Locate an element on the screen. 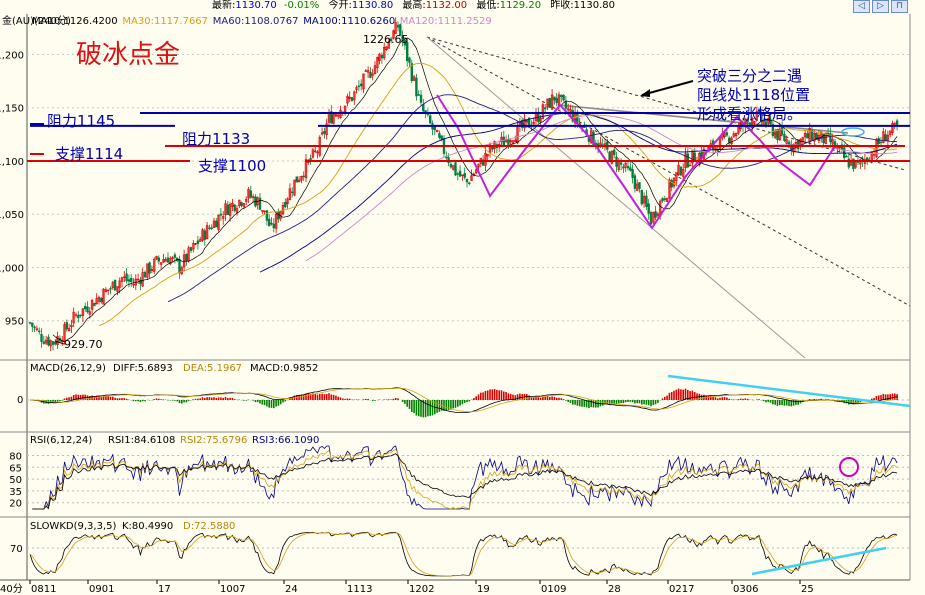  price-tick-label: 1,000 is located at coordinates (12, 268).